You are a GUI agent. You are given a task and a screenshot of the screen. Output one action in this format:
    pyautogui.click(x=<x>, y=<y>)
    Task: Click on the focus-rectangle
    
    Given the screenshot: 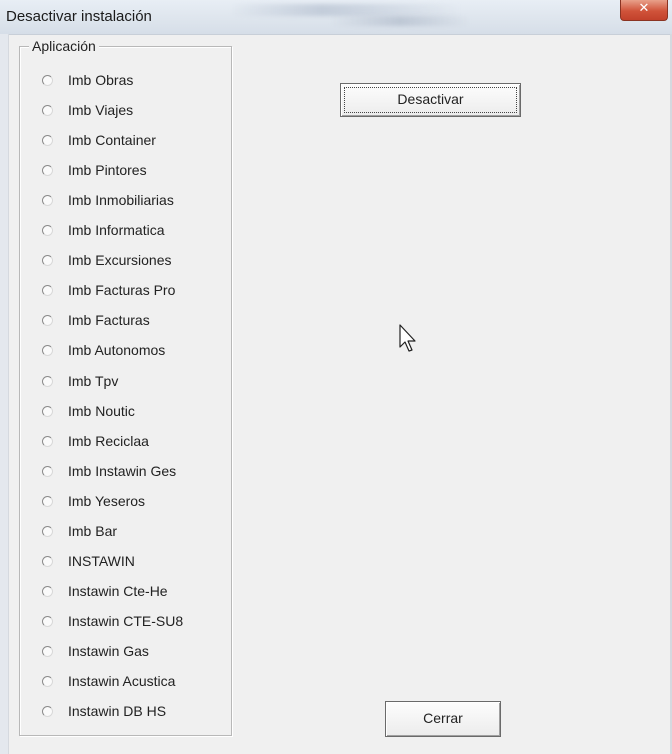 What is the action you would take?
    pyautogui.click(x=430, y=100)
    